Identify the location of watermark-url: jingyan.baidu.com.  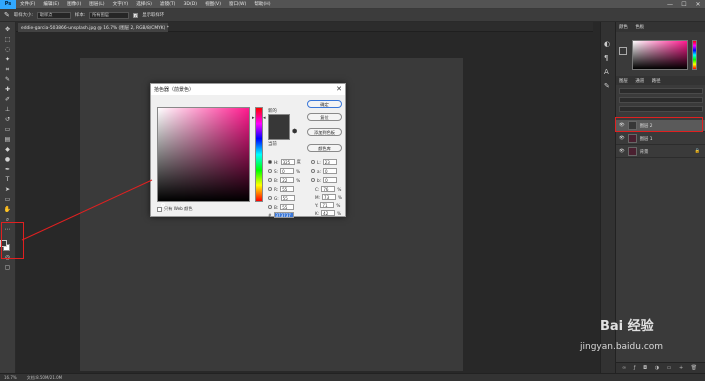
(622, 347).